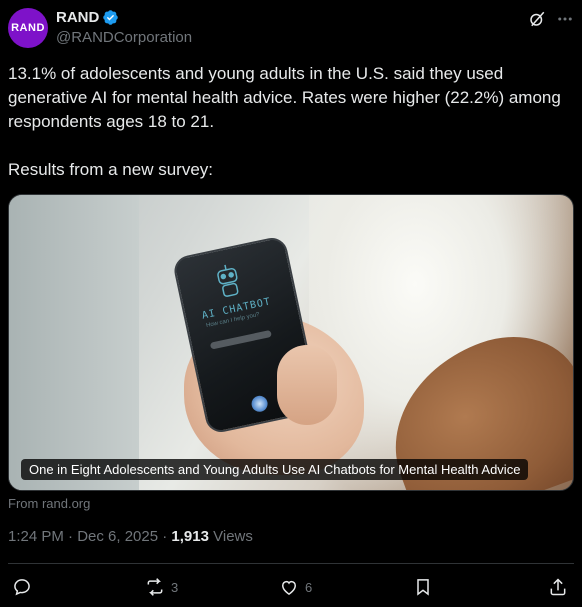 The image size is (582, 607). Describe the element at coordinates (89, 536) in the screenshot. I see `timestamp: 1:24 PM · Dec 6, 2025 ·` at that location.